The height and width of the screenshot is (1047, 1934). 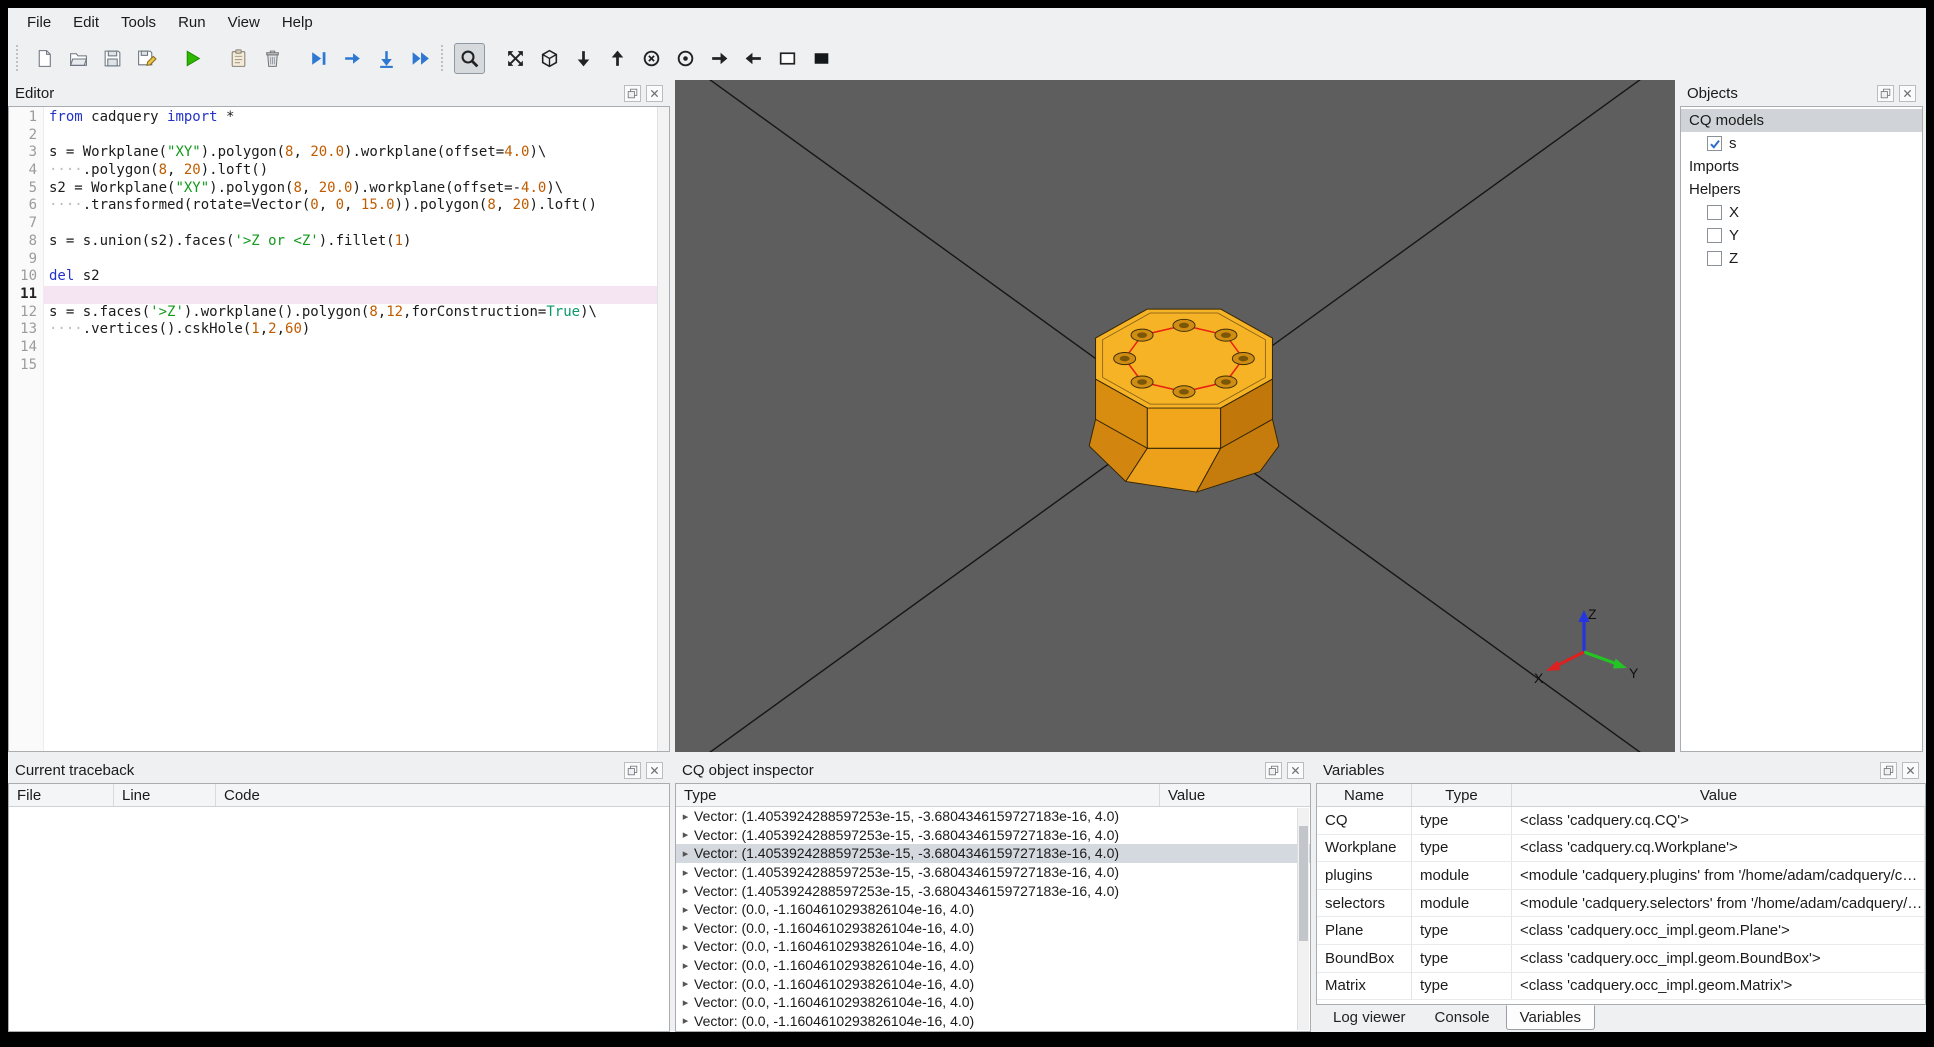 What do you see at coordinates (272, 58) in the screenshot?
I see `trash-button` at bounding box center [272, 58].